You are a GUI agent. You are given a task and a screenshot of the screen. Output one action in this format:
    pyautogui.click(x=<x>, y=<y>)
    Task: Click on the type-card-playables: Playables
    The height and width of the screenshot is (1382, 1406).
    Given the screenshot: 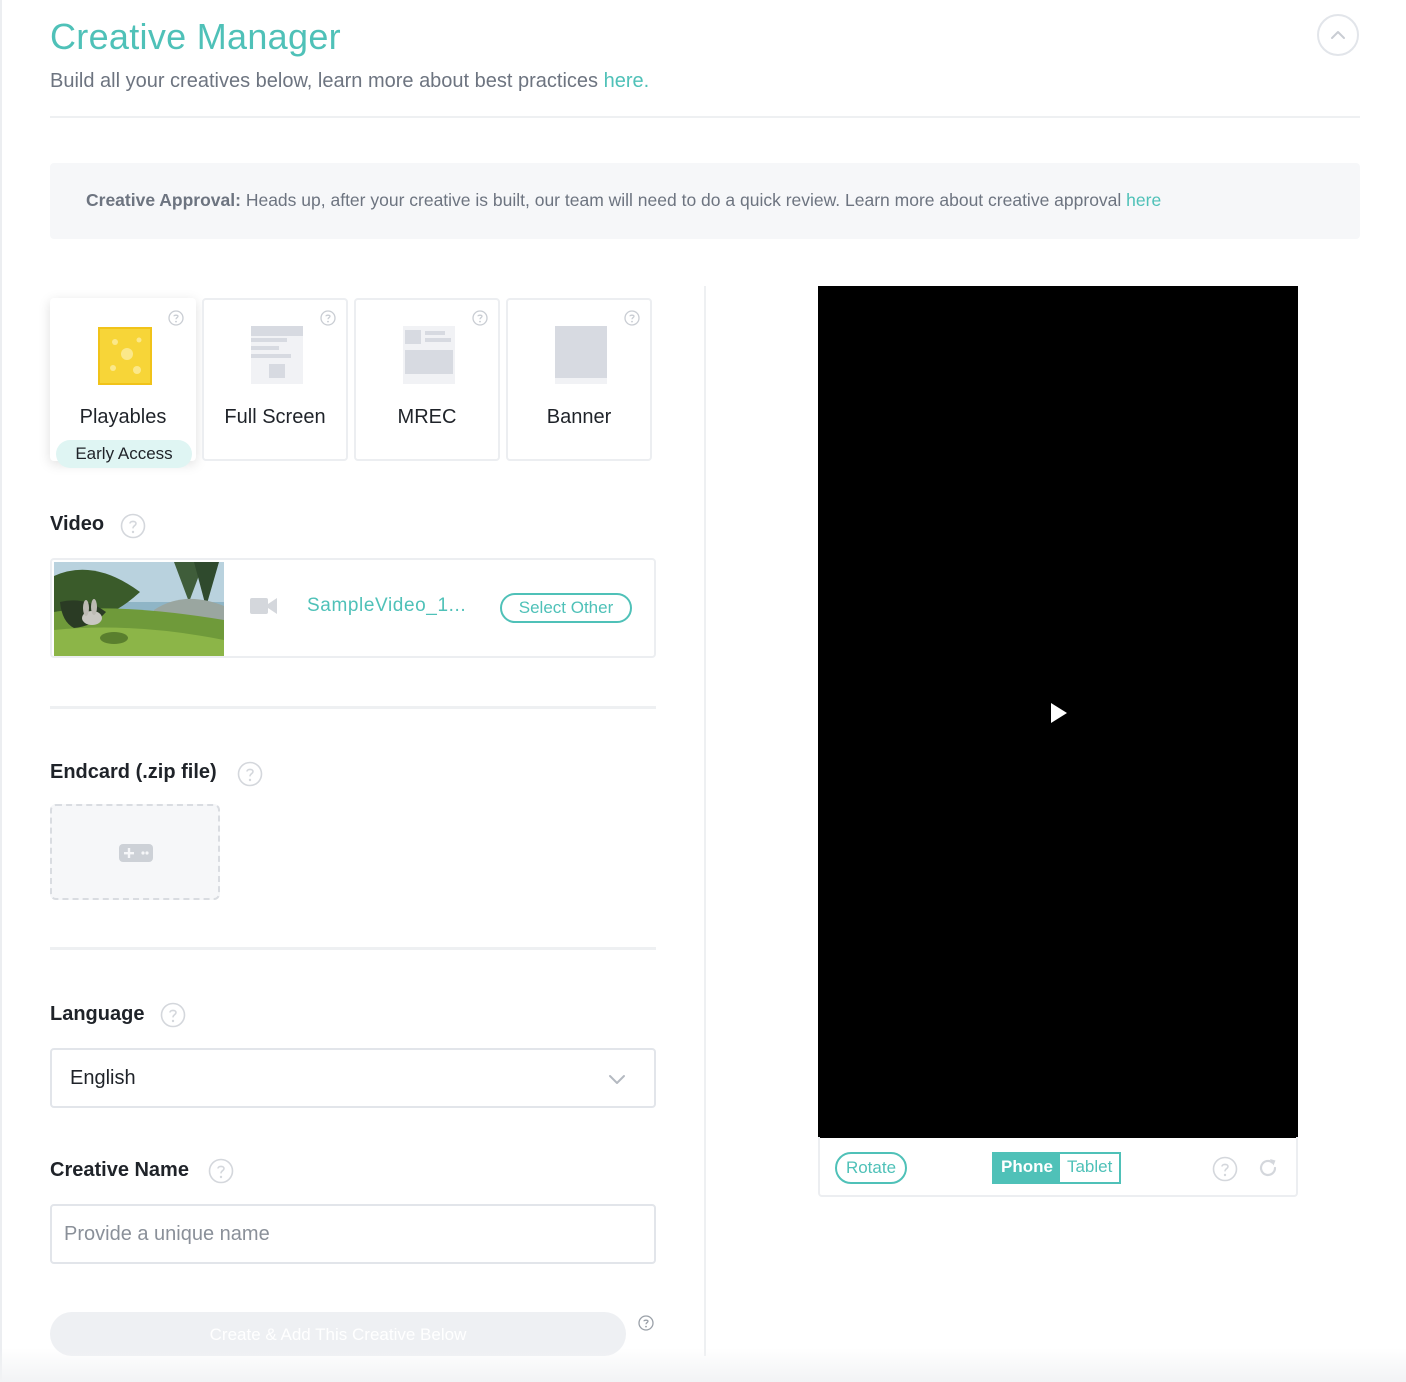 What is the action you would take?
    pyautogui.click(x=123, y=379)
    